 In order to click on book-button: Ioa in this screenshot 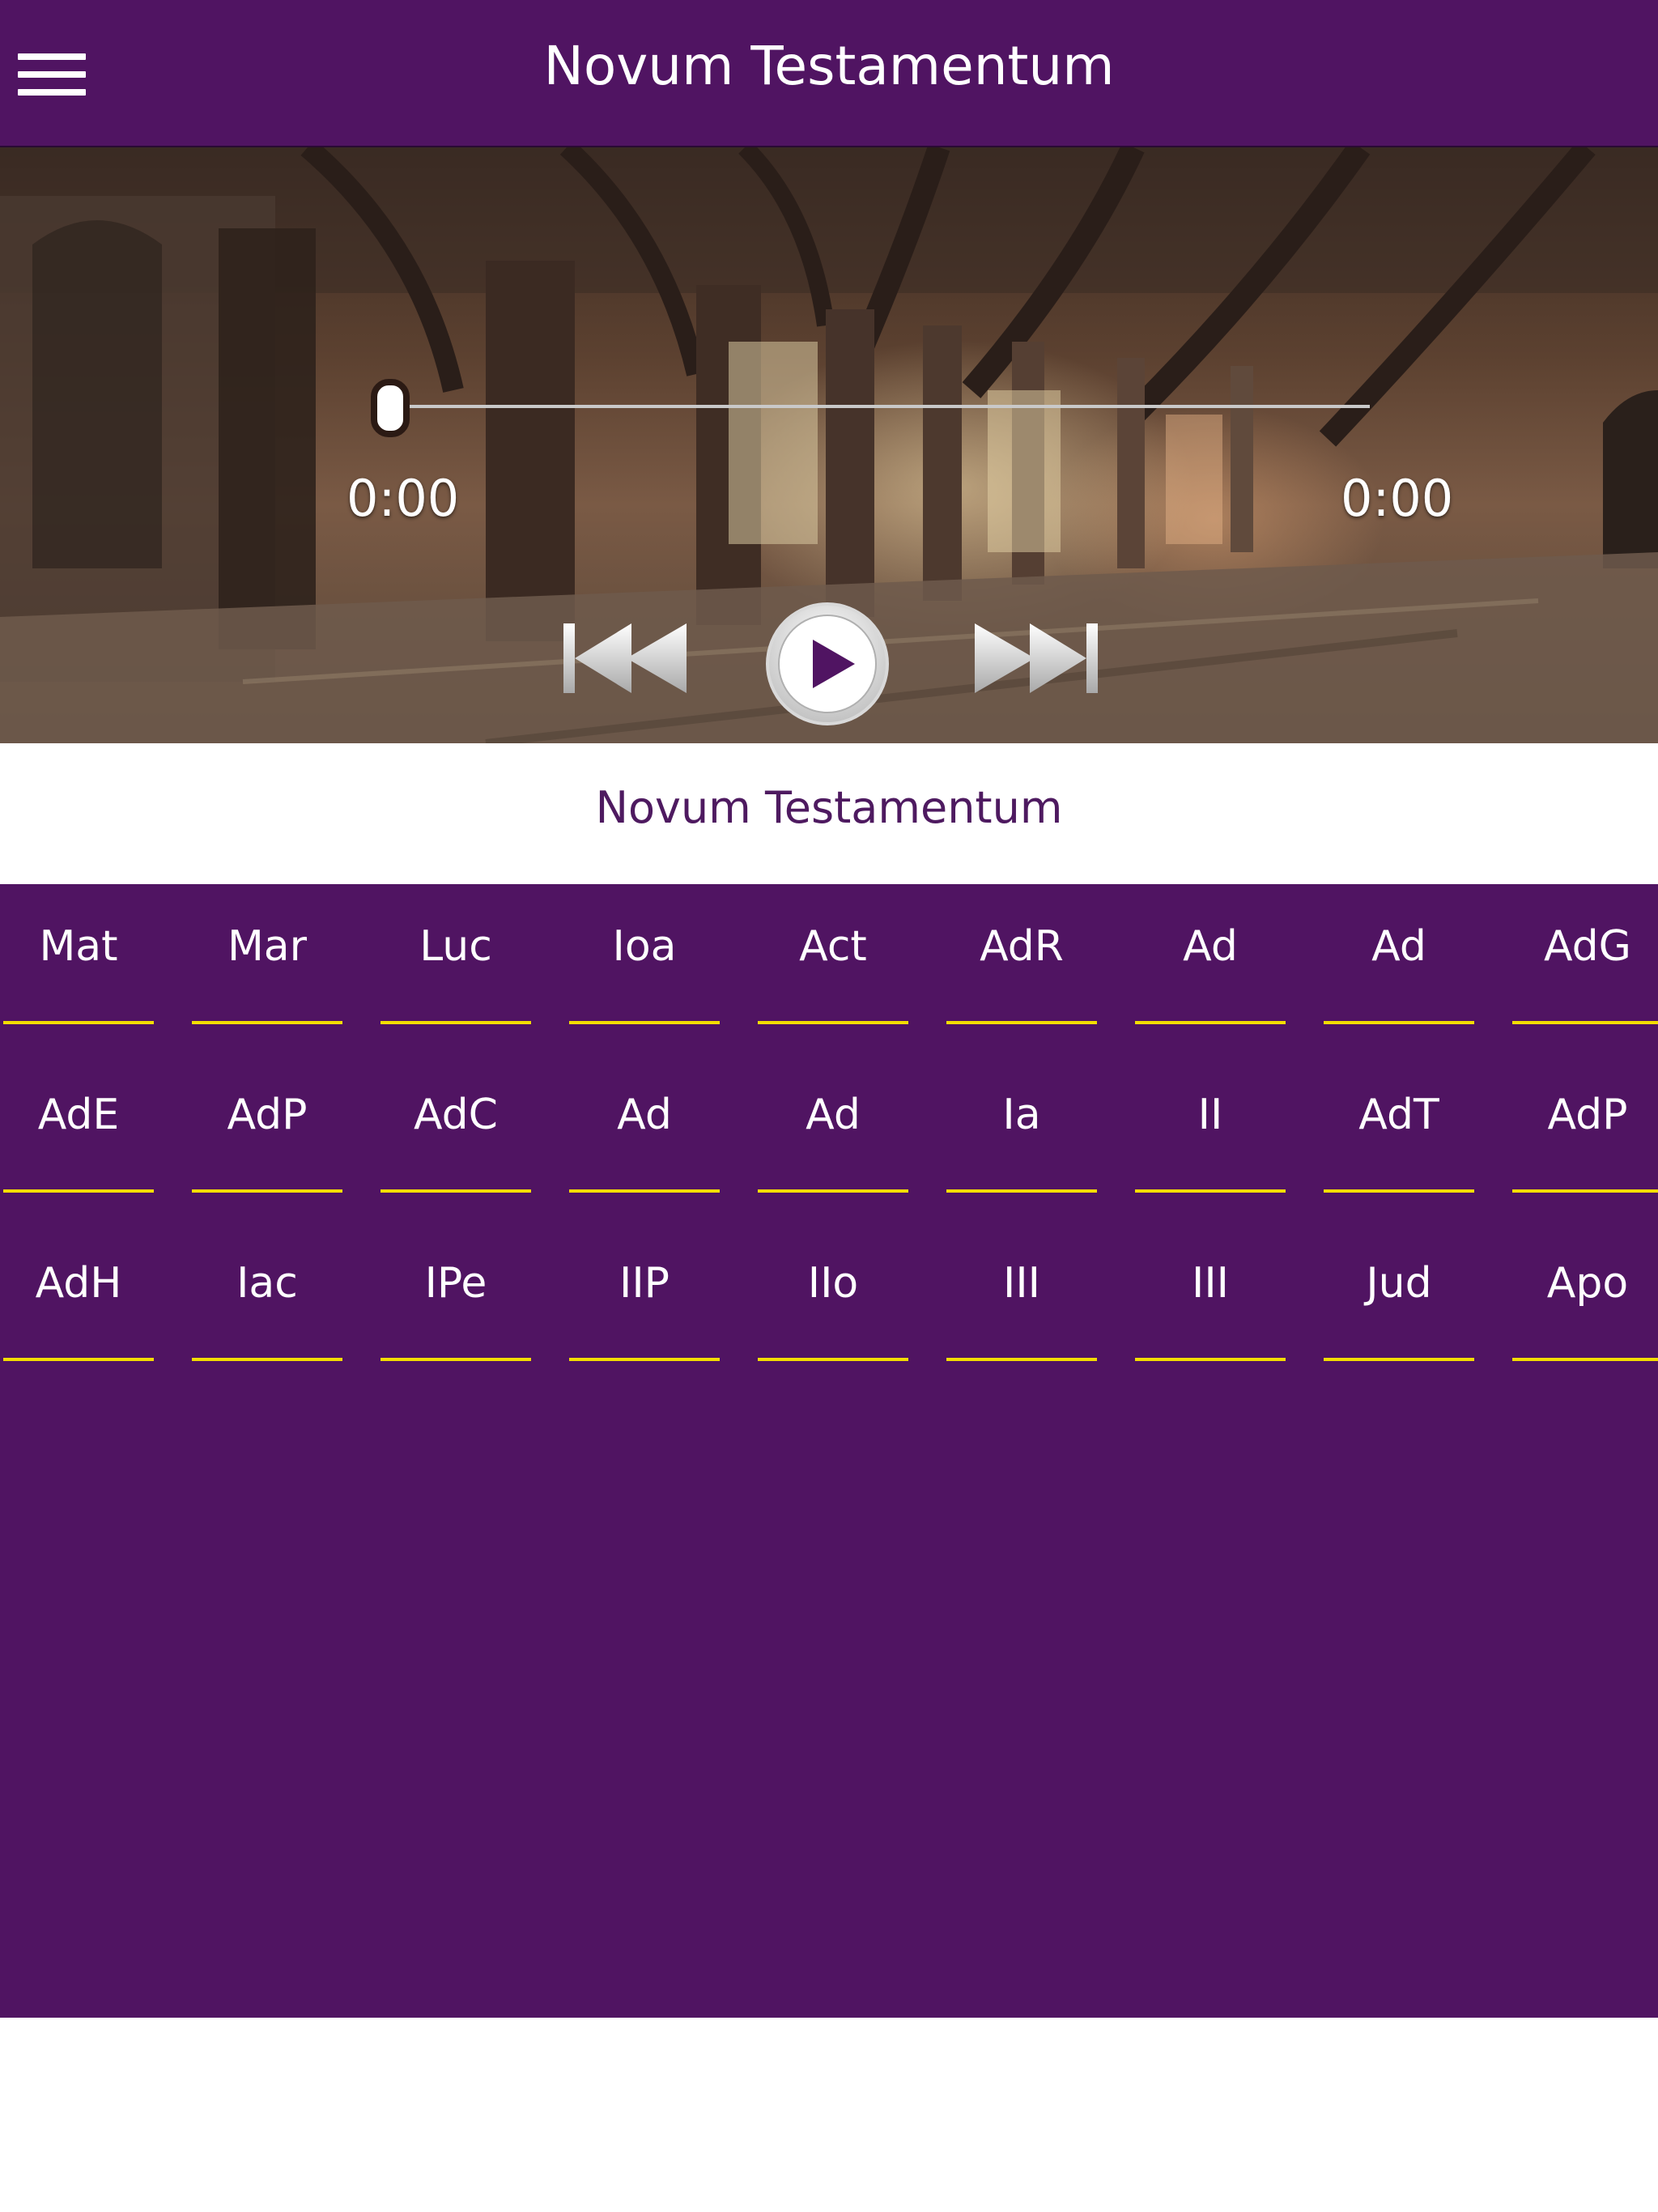, I will do `click(644, 957)`.